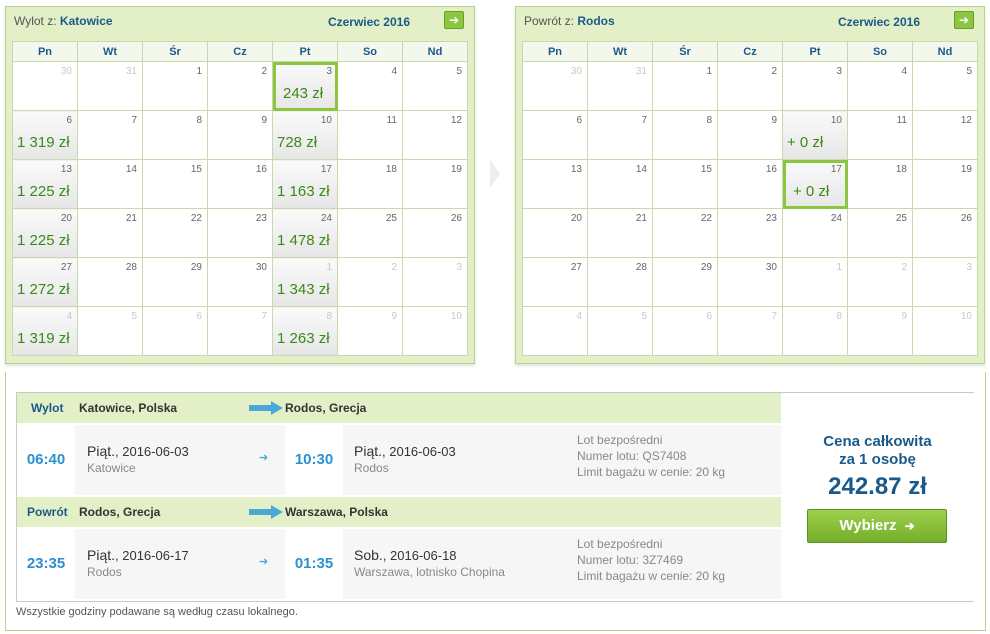 The width and height of the screenshot is (990, 634). What do you see at coordinates (368, 22) in the screenshot?
I see `calendar-month: Czerwiec 2016` at bounding box center [368, 22].